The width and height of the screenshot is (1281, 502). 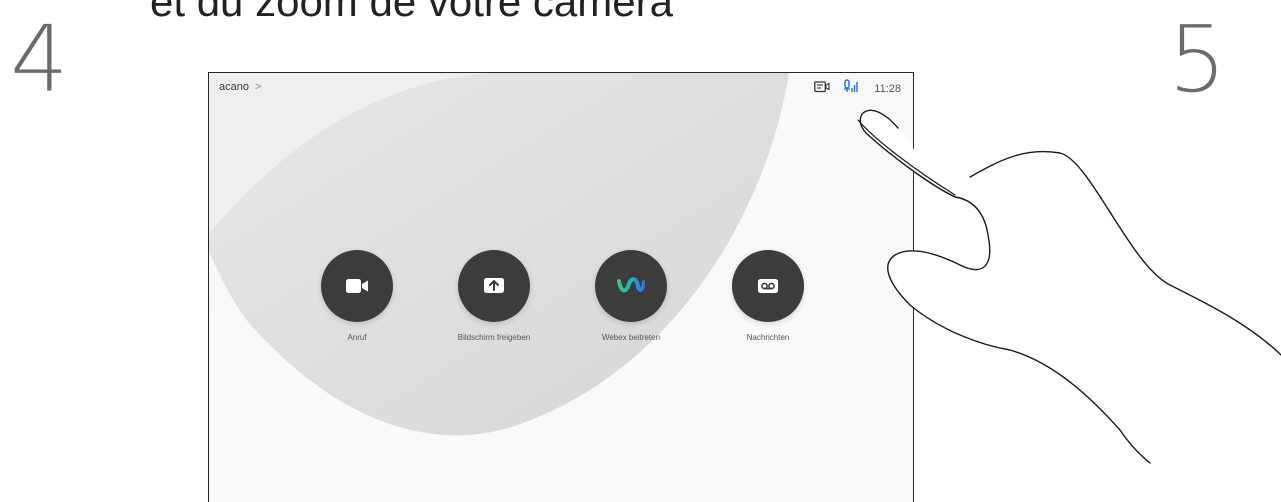 I want to click on call-label: Anruf, so click(x=357, y=337).